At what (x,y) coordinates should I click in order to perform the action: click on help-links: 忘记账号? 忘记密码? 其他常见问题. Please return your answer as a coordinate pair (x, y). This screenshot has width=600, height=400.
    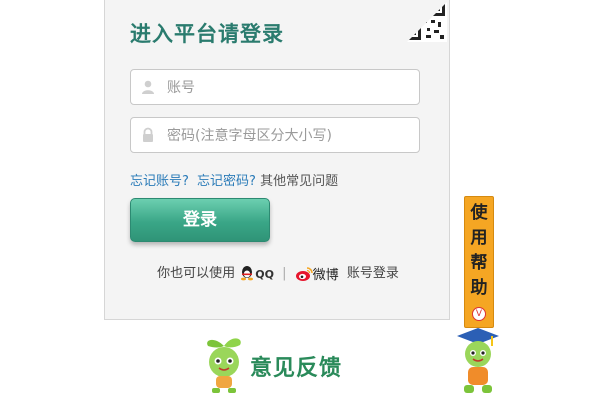
    Looking at the image, I should click on (234, 179).